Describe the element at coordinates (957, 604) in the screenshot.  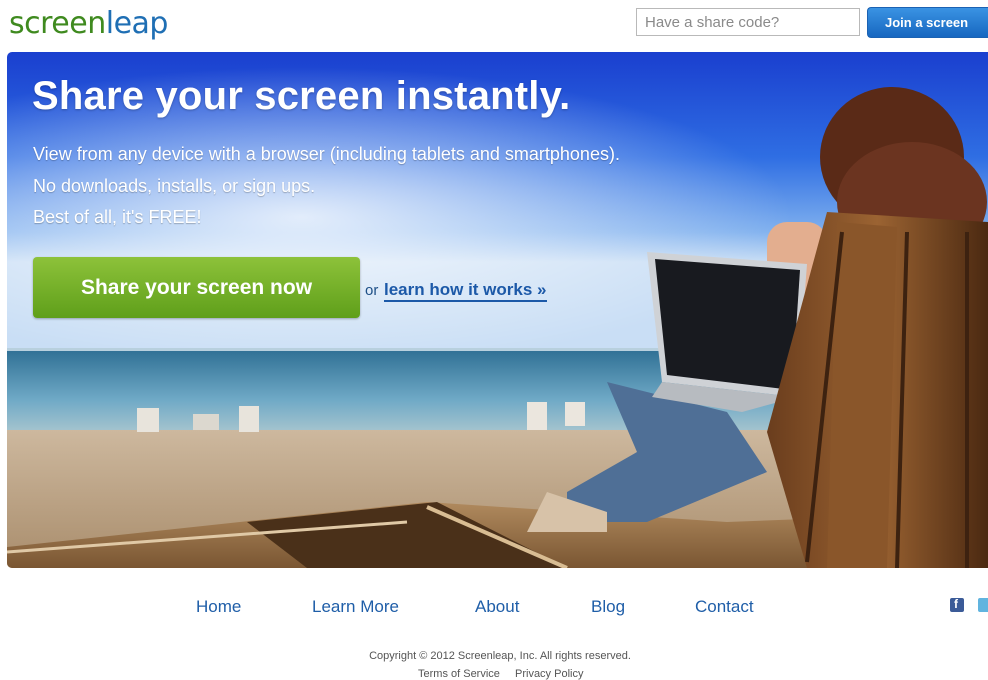
I see `facebook-icon` at that location.